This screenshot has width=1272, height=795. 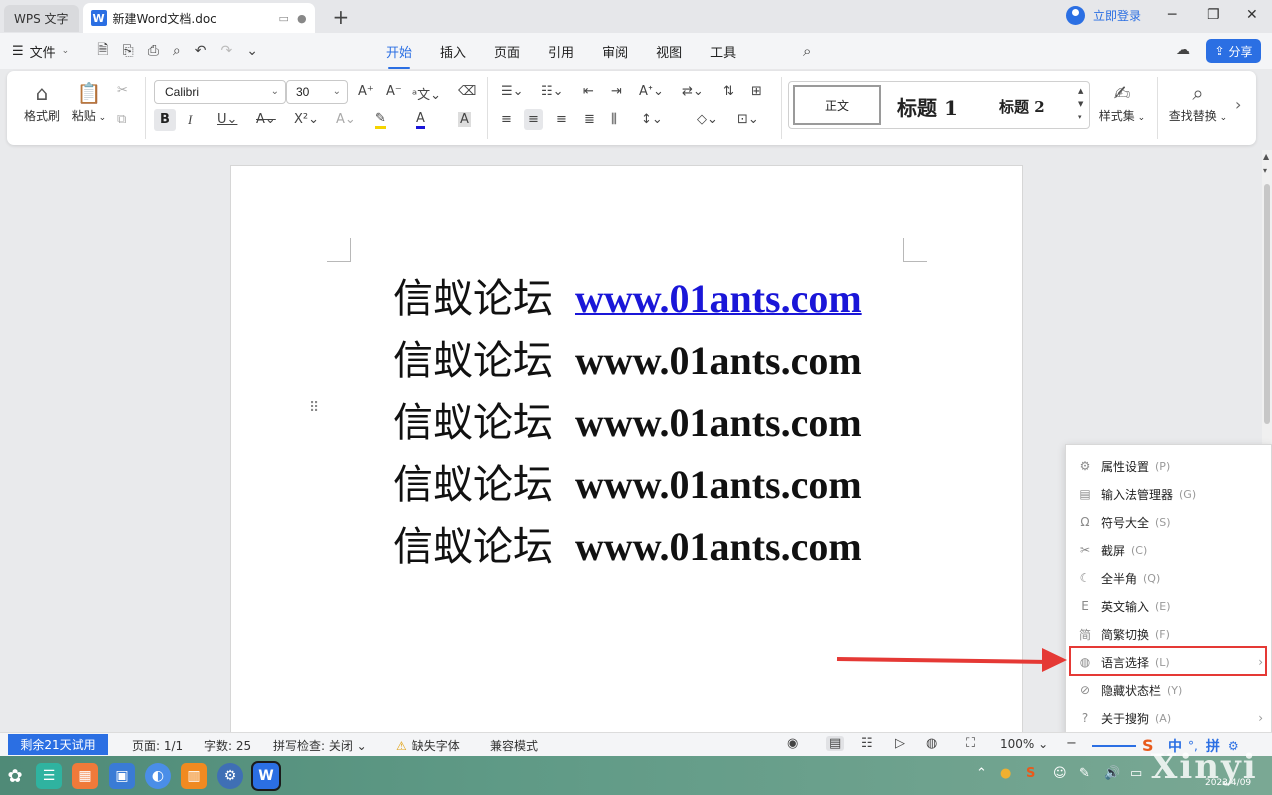 I want to click on page-view-icon: ▤, so click(x=835, y=743).